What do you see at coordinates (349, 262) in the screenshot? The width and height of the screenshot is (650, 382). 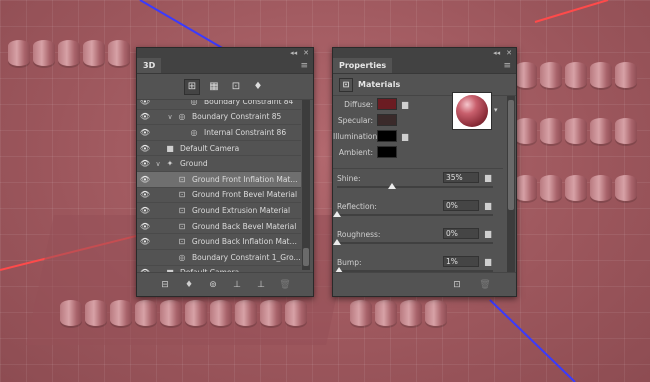 I see `slider-label: Bump:` at bounding box center [349, 262].